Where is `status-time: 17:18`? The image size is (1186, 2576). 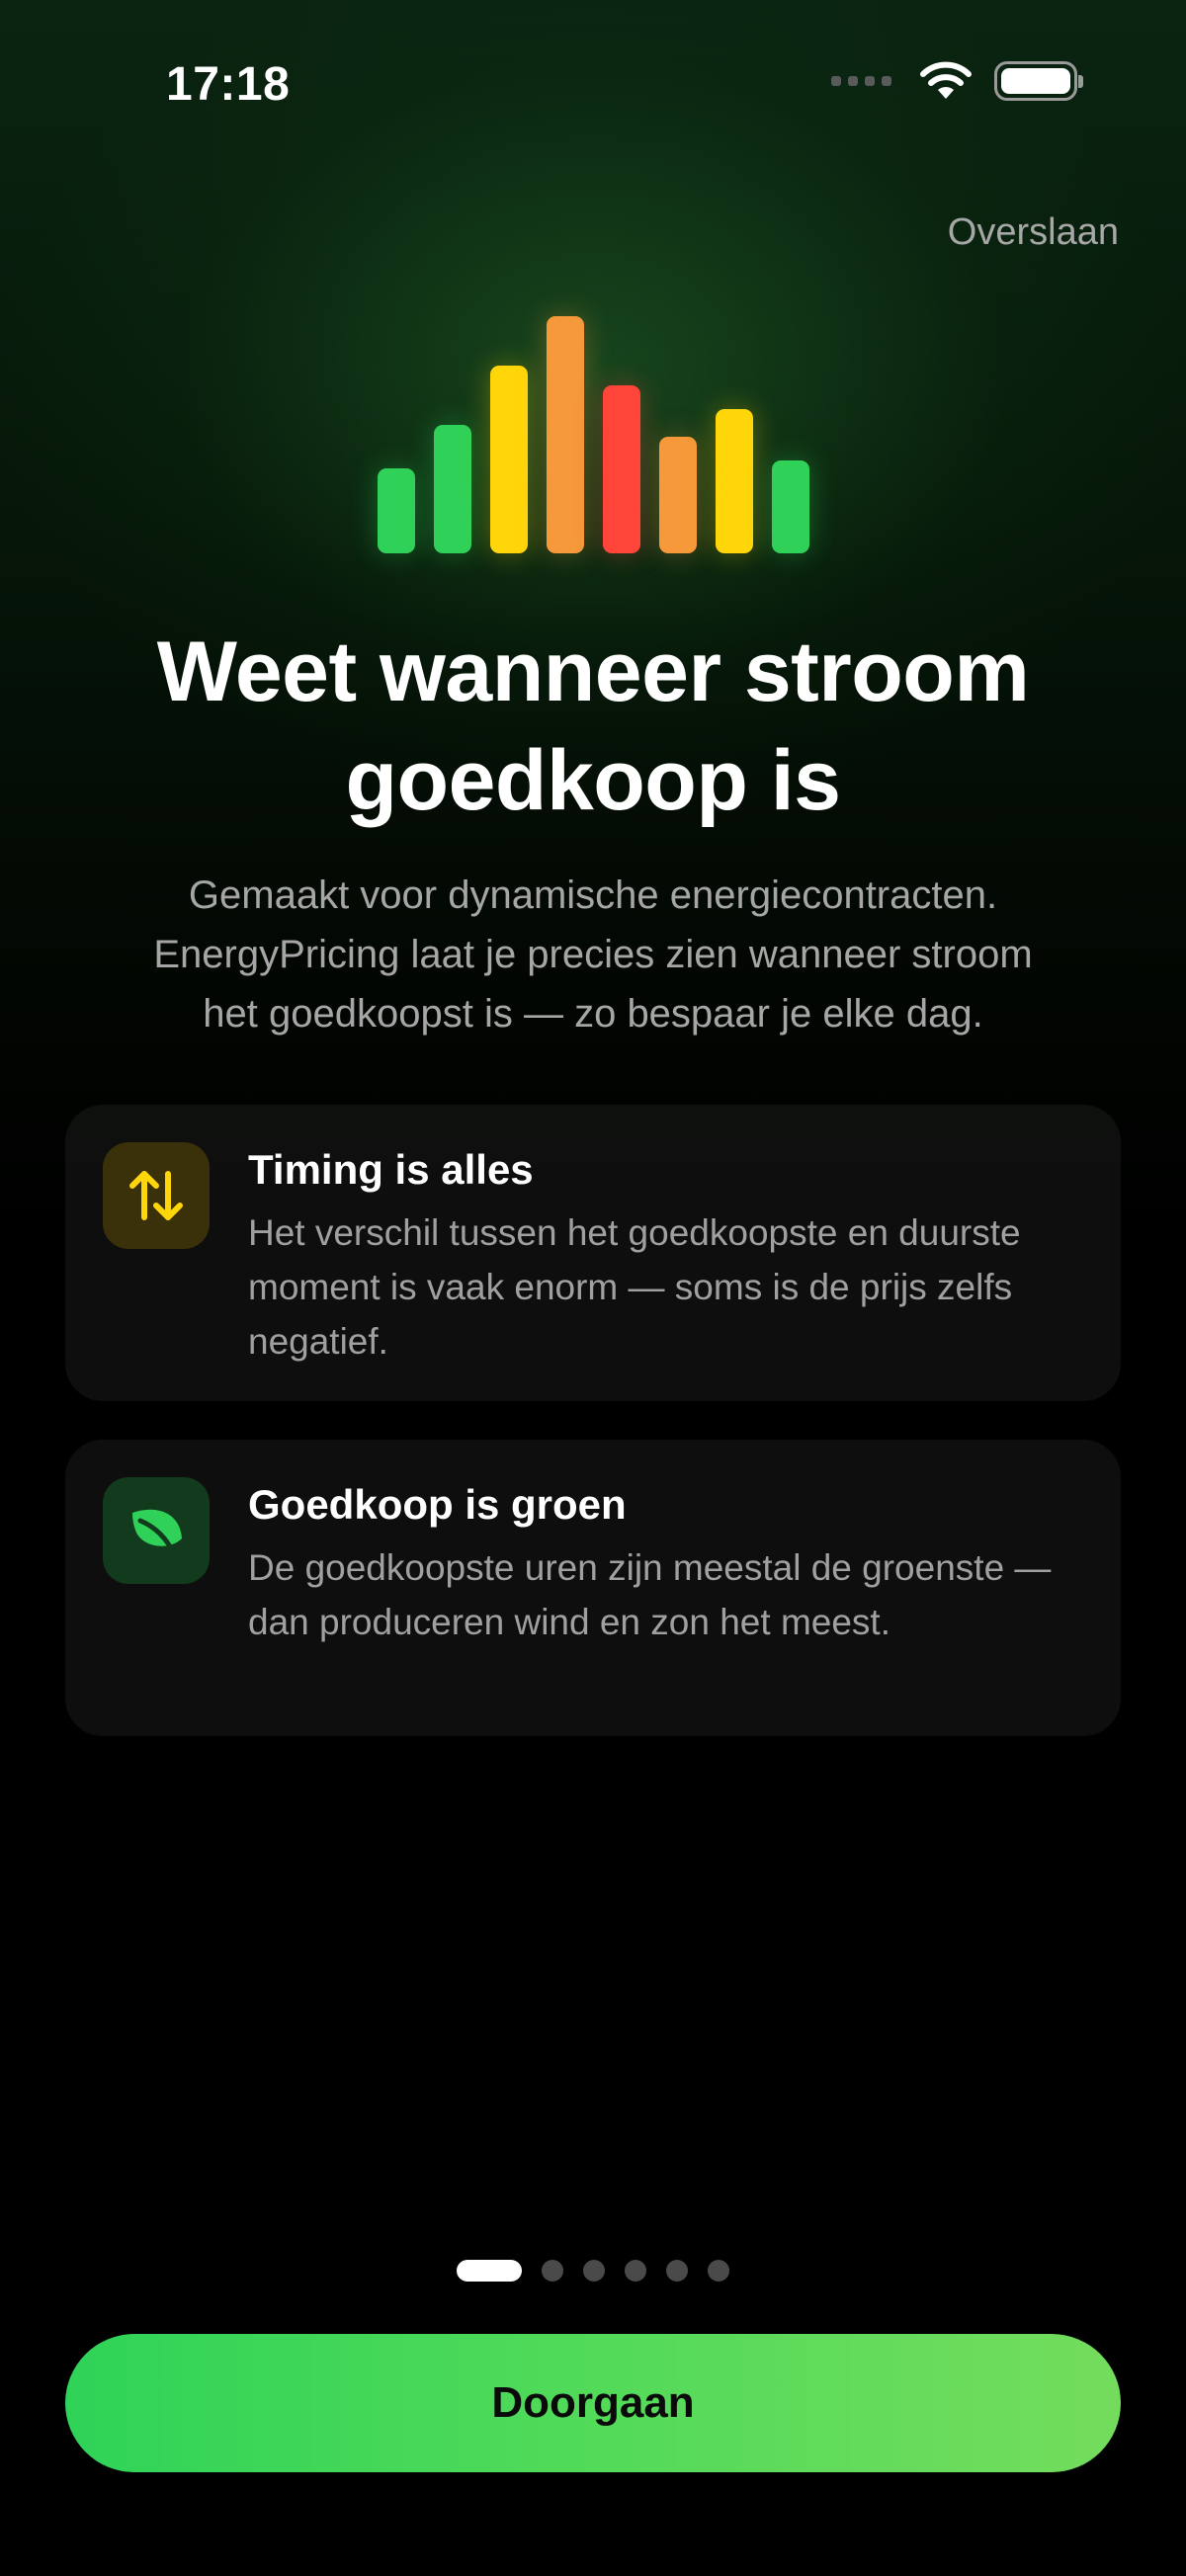 status-time: 17:18 is located at coordinates (228, 84).